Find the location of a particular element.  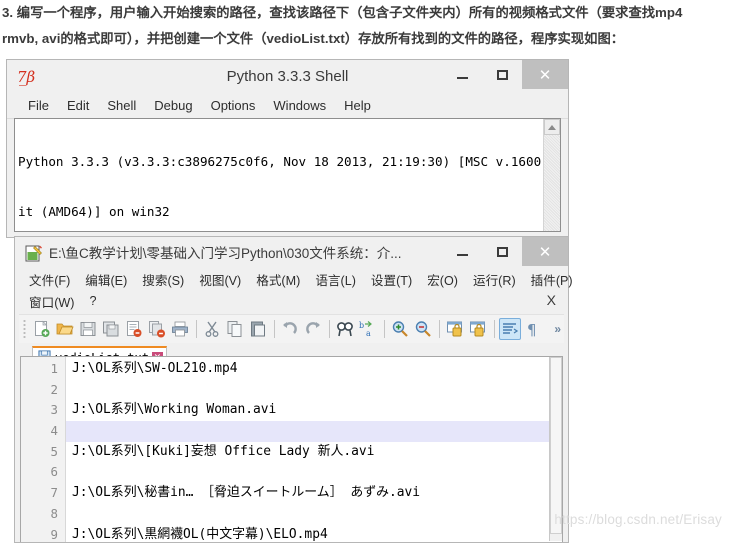

sync-horizontal-scroll-icon is located at coordinates (478, 329).